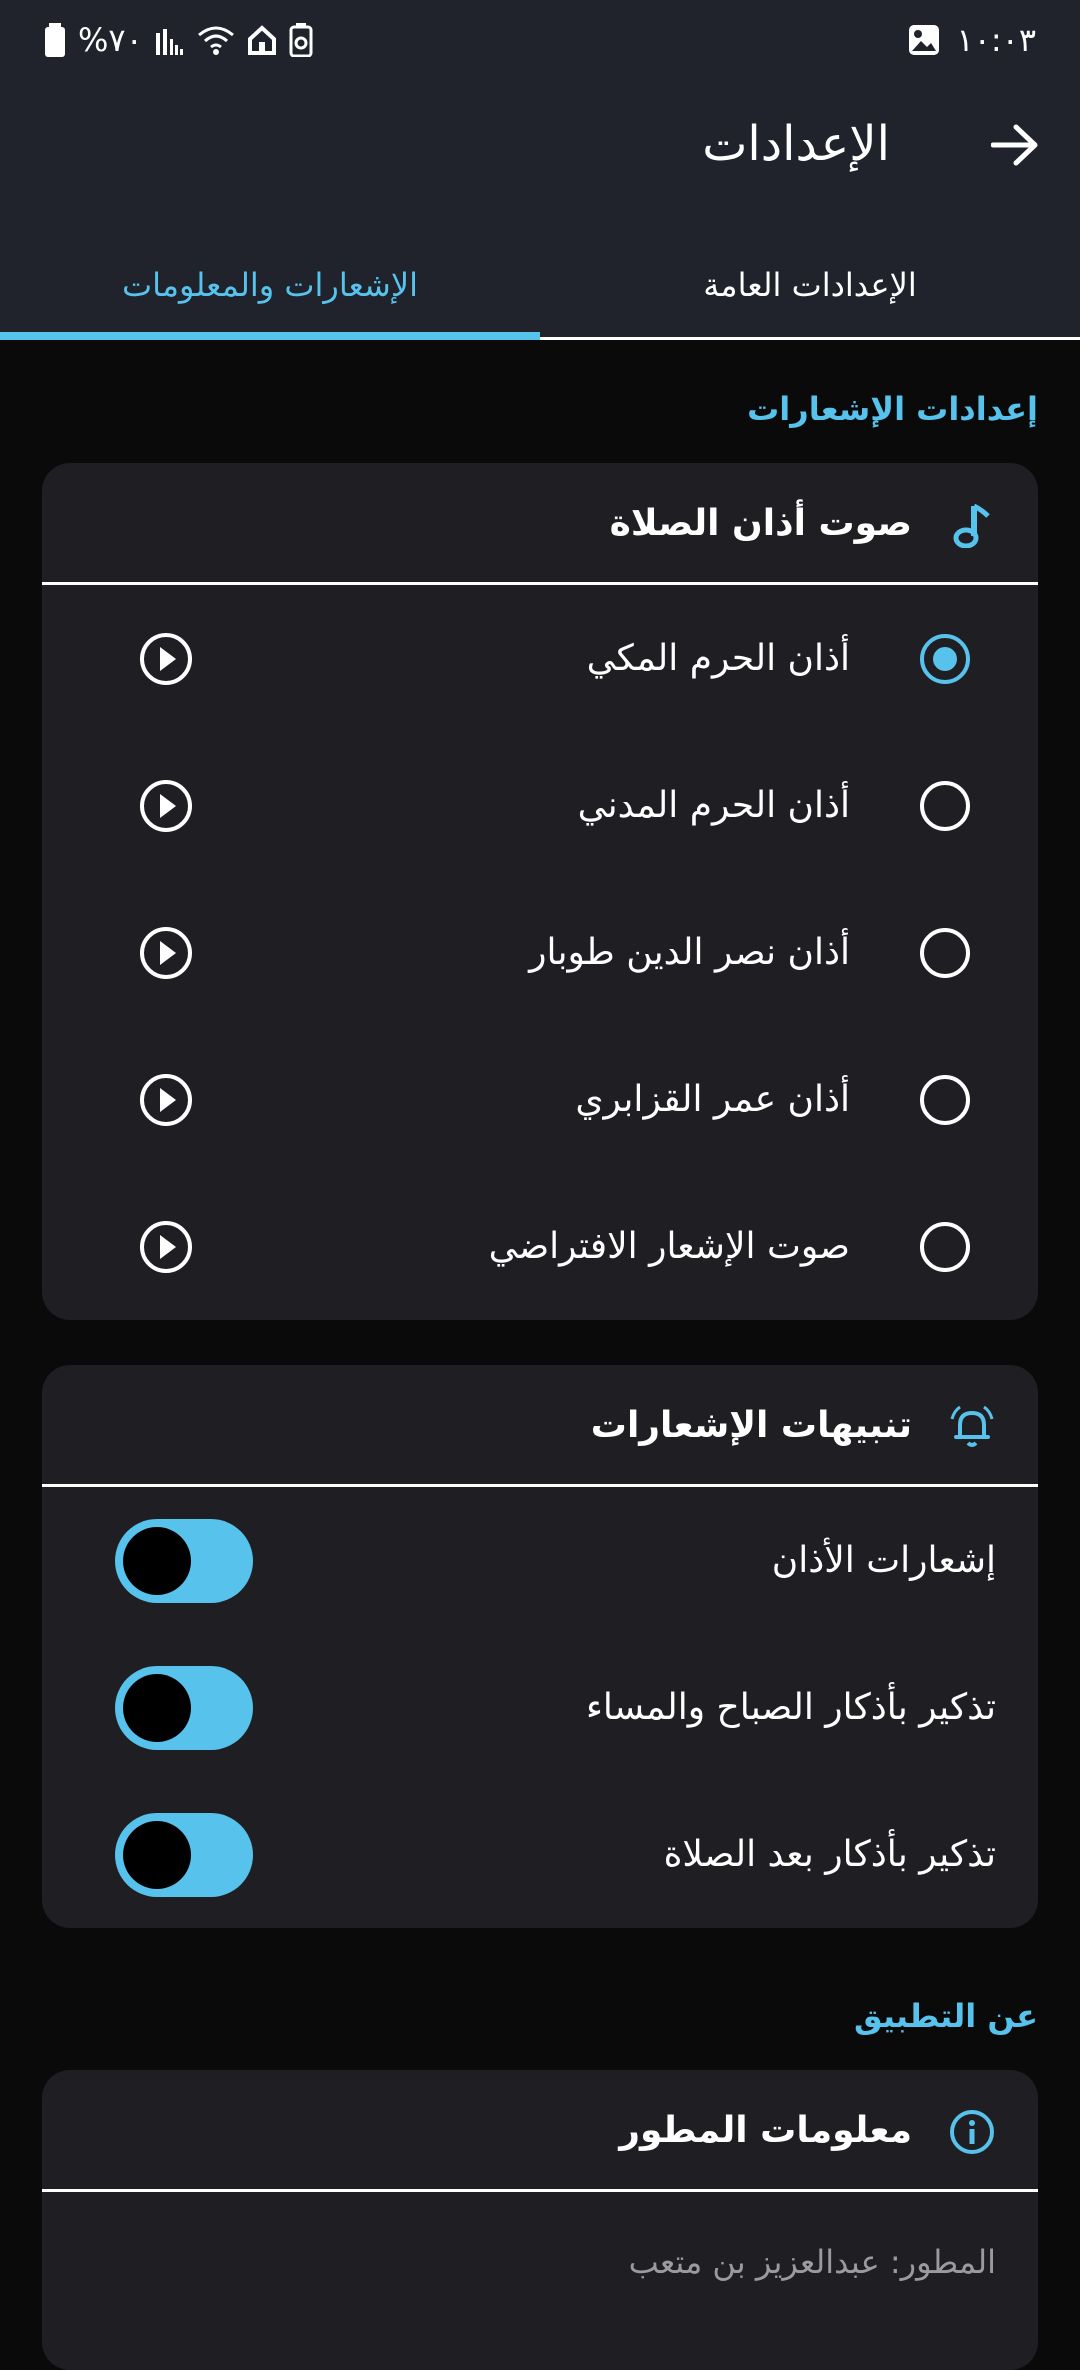  Describe the element at coordinates (972, 525) in the screenshot. I see `music-note-icon` at that location.